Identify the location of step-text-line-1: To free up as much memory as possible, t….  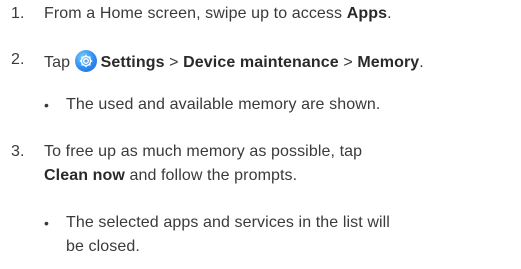
(203, 151).